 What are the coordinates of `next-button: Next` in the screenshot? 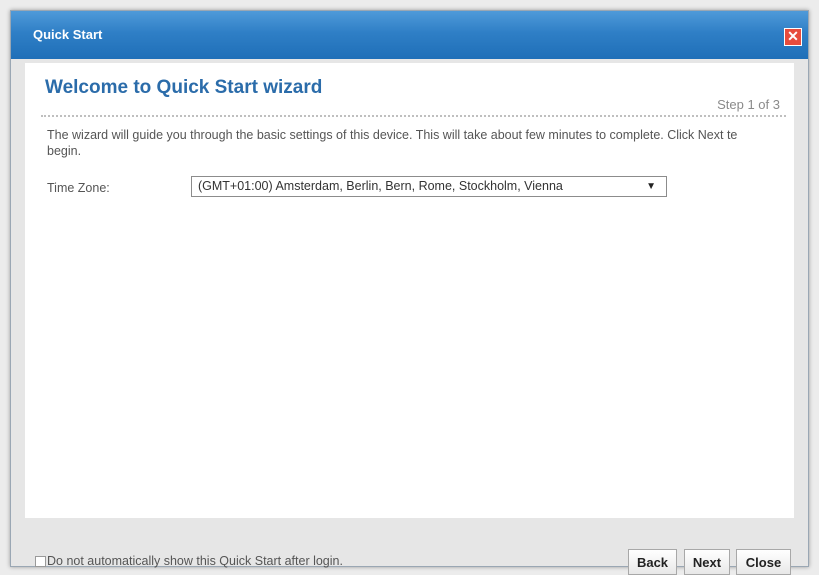 It's located at (707, 562).